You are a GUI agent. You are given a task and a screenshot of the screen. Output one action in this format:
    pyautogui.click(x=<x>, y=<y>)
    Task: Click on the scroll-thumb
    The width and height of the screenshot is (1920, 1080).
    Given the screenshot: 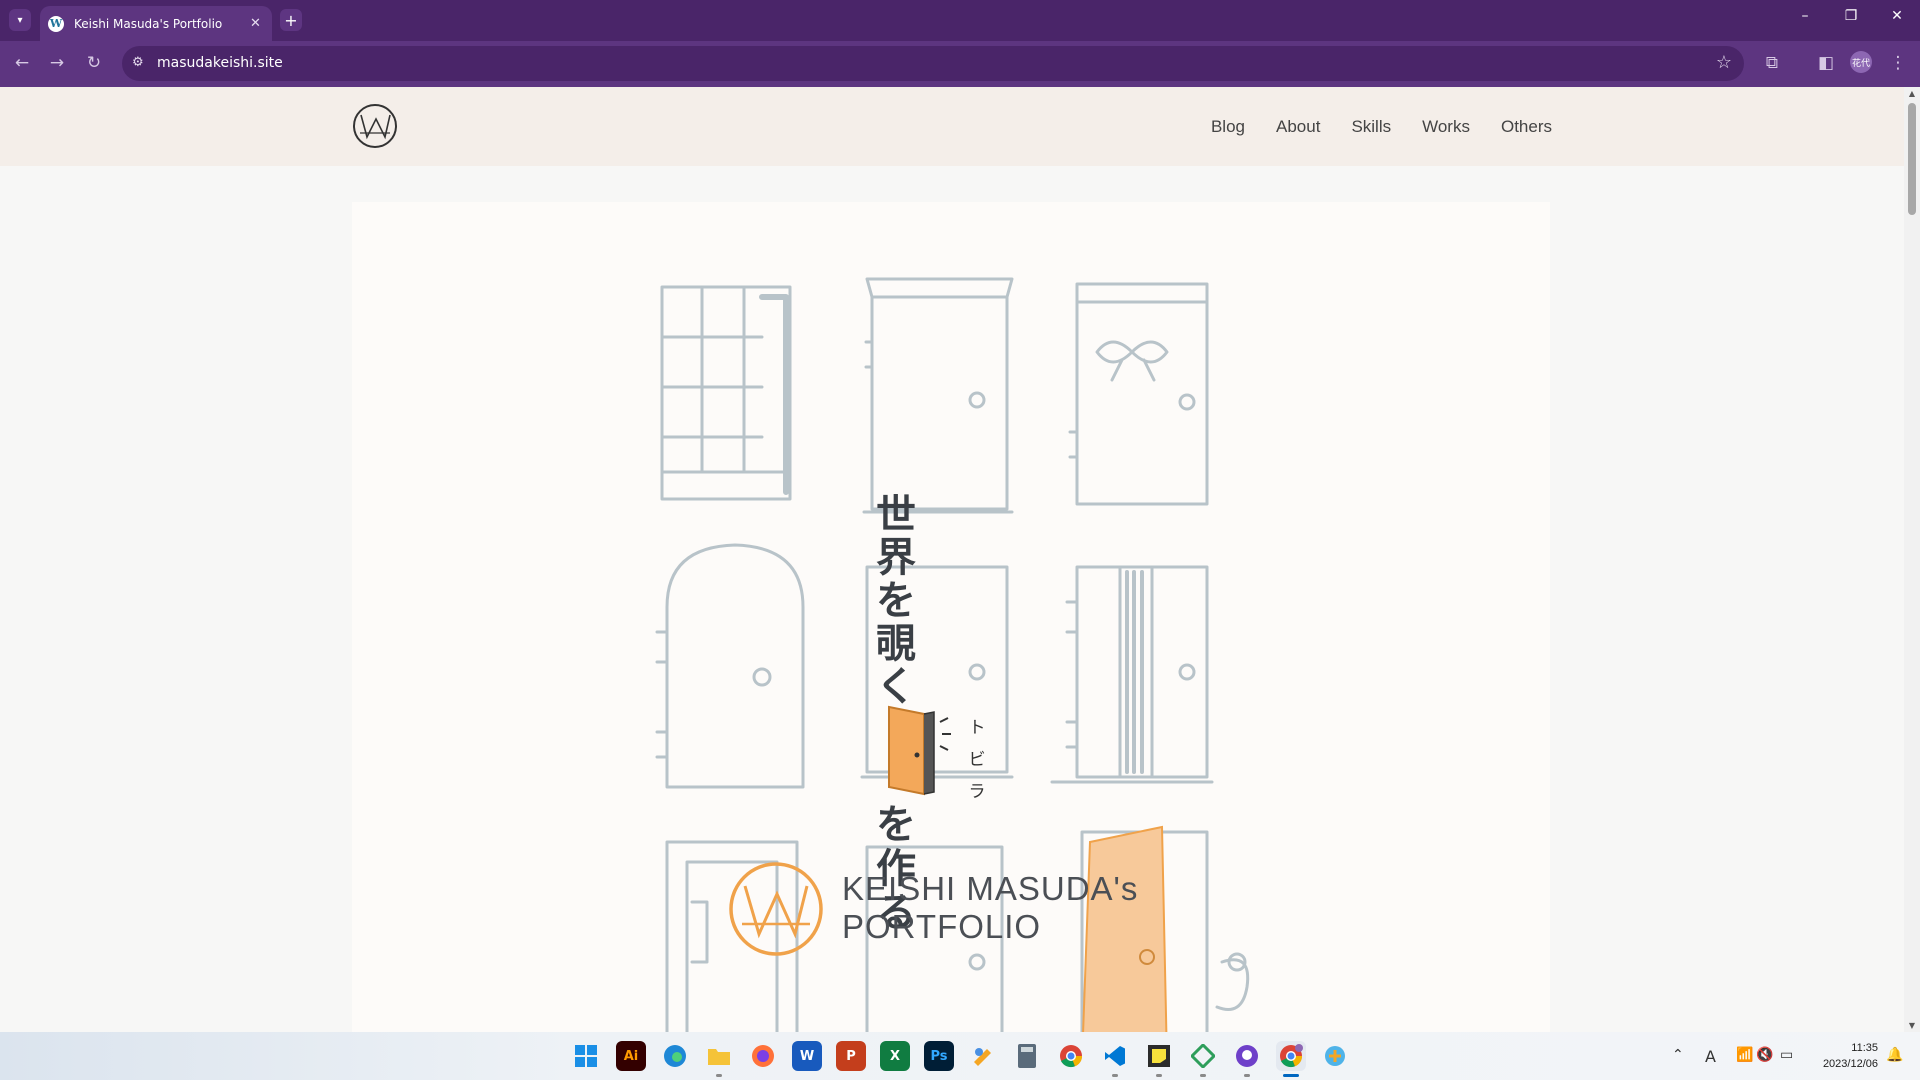 What is the action you would take?
    pyautogui.click(x=1912, y=159)
    